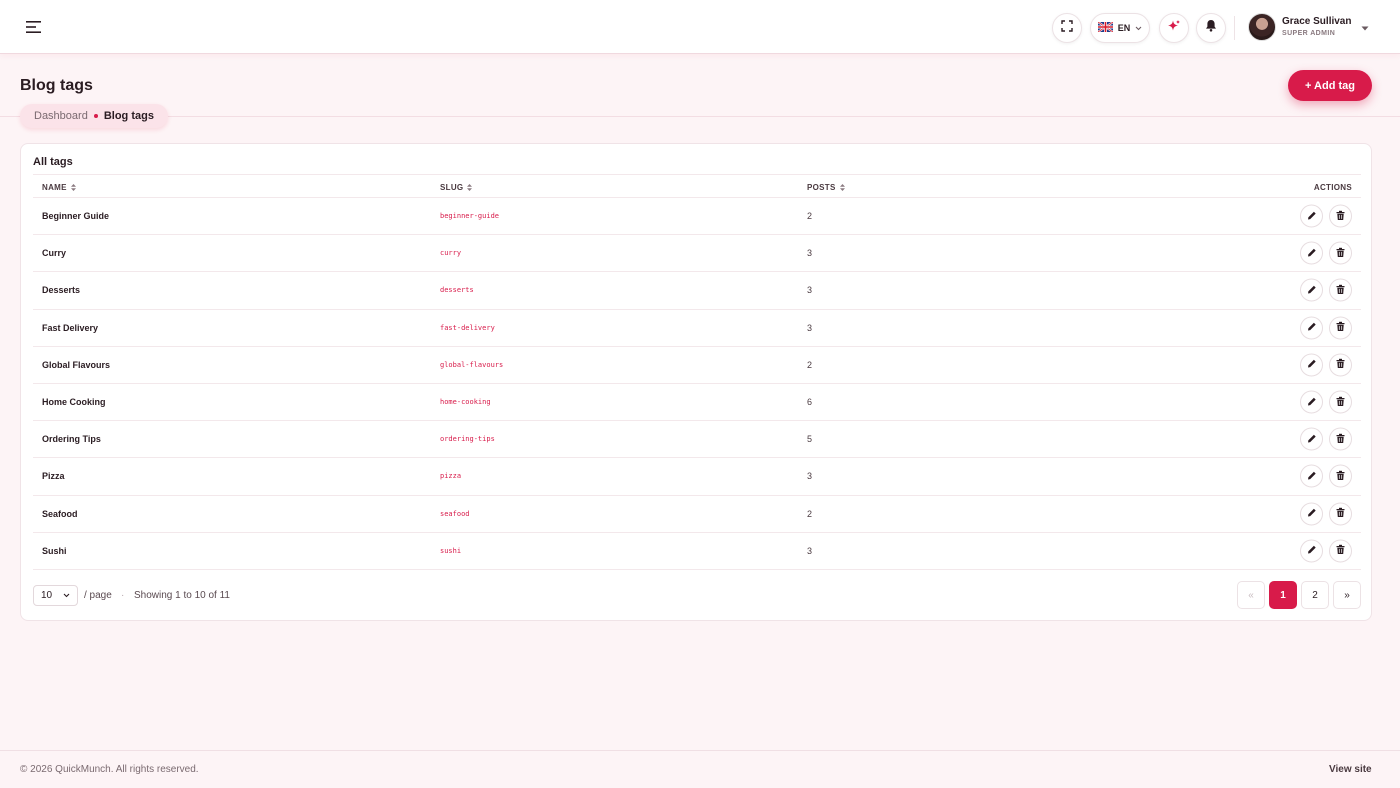 The width and height of the screenshot is (1400, 788). What do you see at coordinates (451, 253) in the screenshot?
I see `tag-slug: curry` at bounding box center [451, 253].